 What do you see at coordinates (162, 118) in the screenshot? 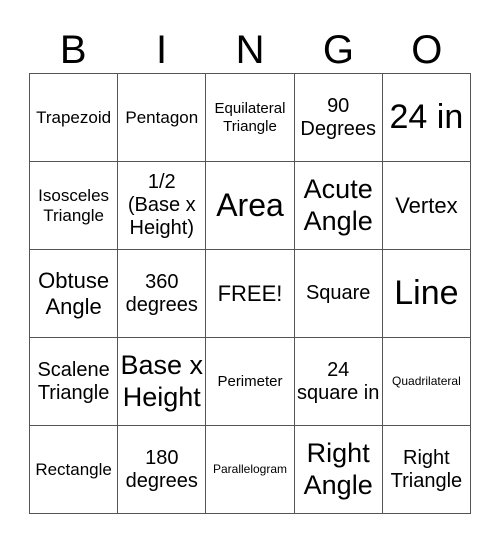
I see `bingo-cell: Pentagon` at bounding box center [162, 118].